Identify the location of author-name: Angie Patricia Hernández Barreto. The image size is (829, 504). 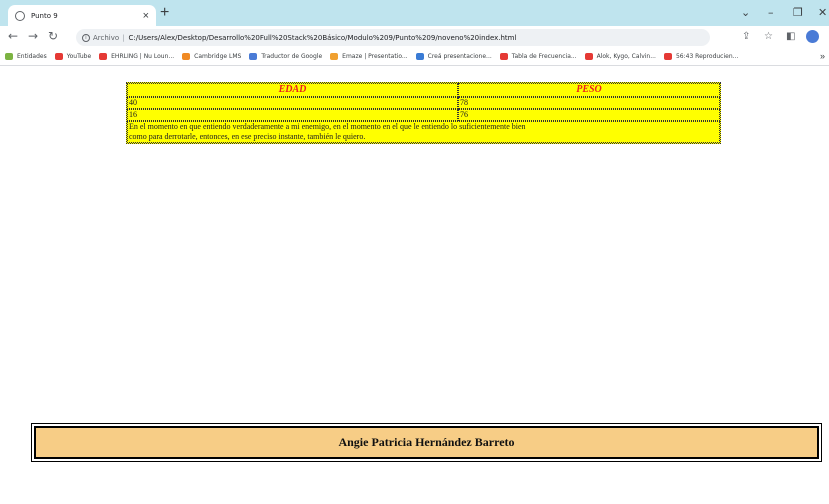
(426, 442).